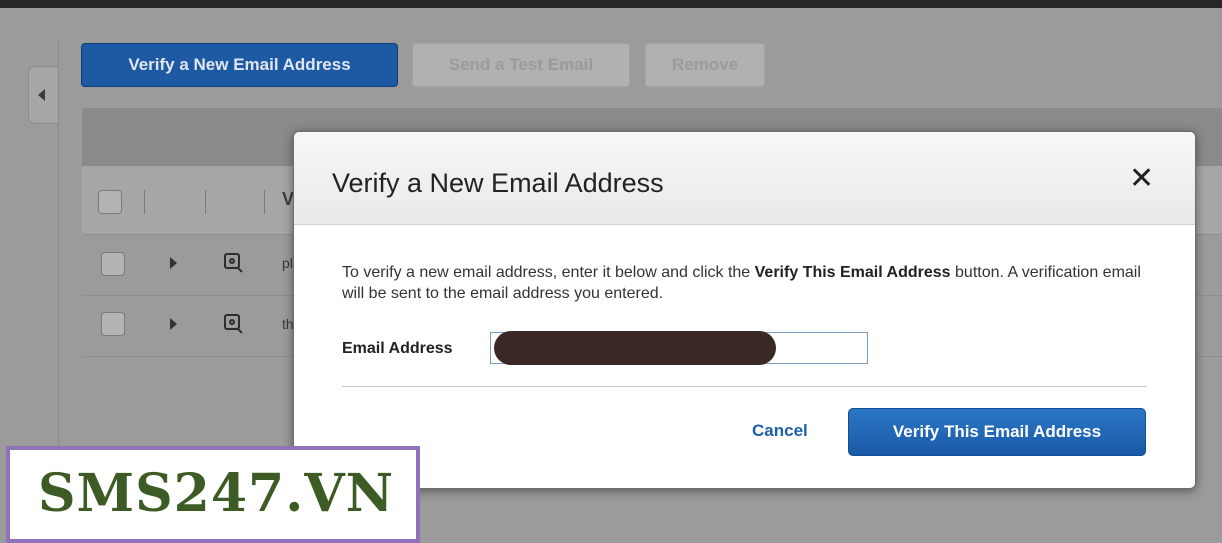 The width and height of the screenshot is (1222, 543). I want to click on watermark-logo: SMS247.VN, so click(213, 494).